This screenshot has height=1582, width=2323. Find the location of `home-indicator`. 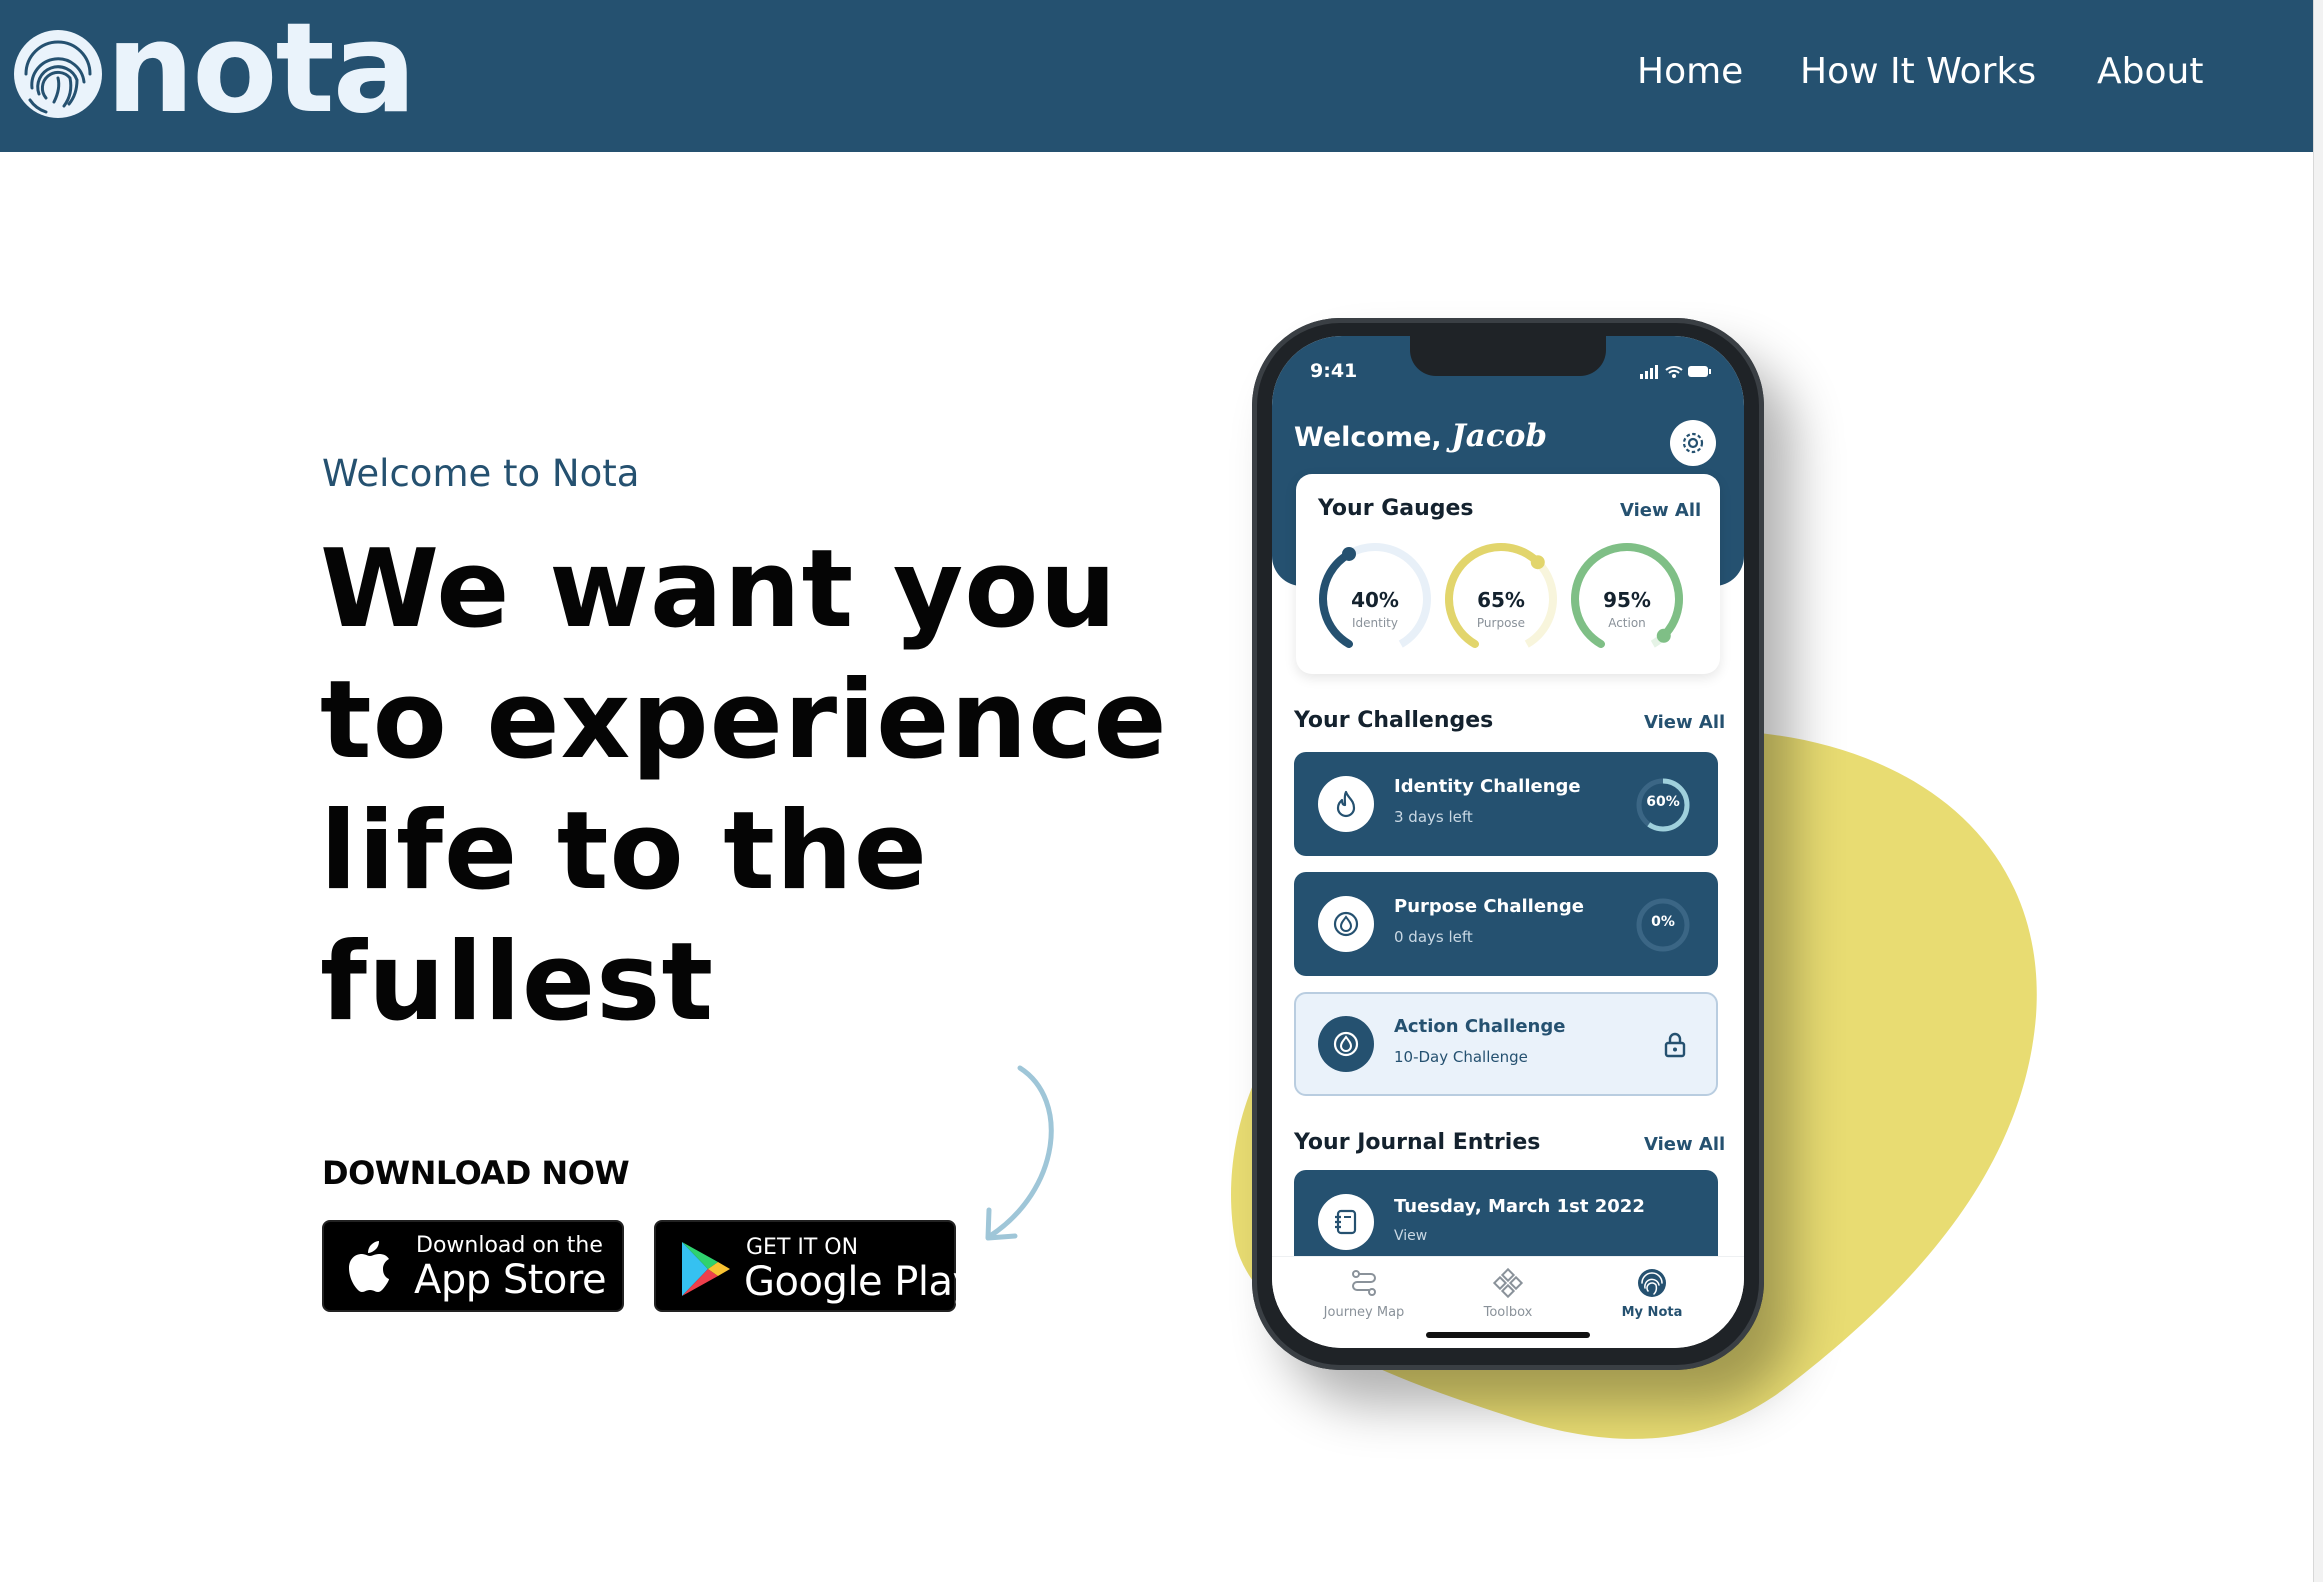

home-indicator is located at coordinates (1508, 1335).